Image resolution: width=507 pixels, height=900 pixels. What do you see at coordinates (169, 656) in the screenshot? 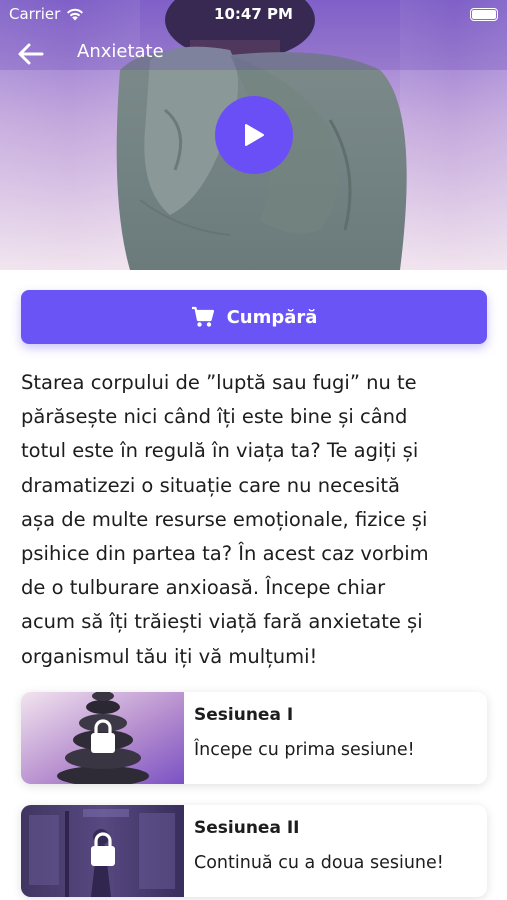
I see `description-line: organismul tău iți vă mulțumi!` at bounding box center [169, 656].